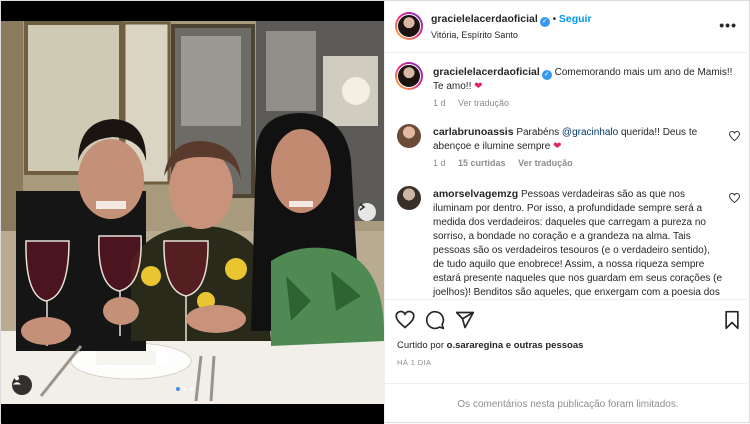  What do you see at coordinates (465, 320) in the screenshot?
I see `share-icon` at bounding box center [465, 320].